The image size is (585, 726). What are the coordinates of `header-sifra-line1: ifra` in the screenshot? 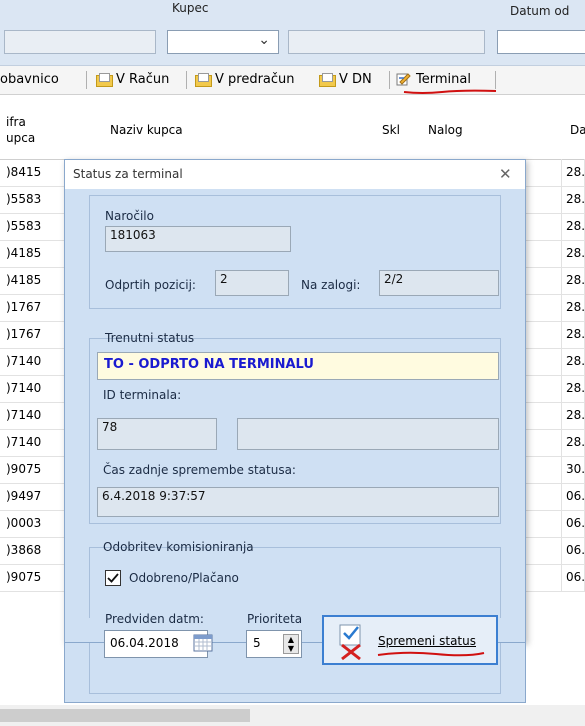 It's located at (16, 122).